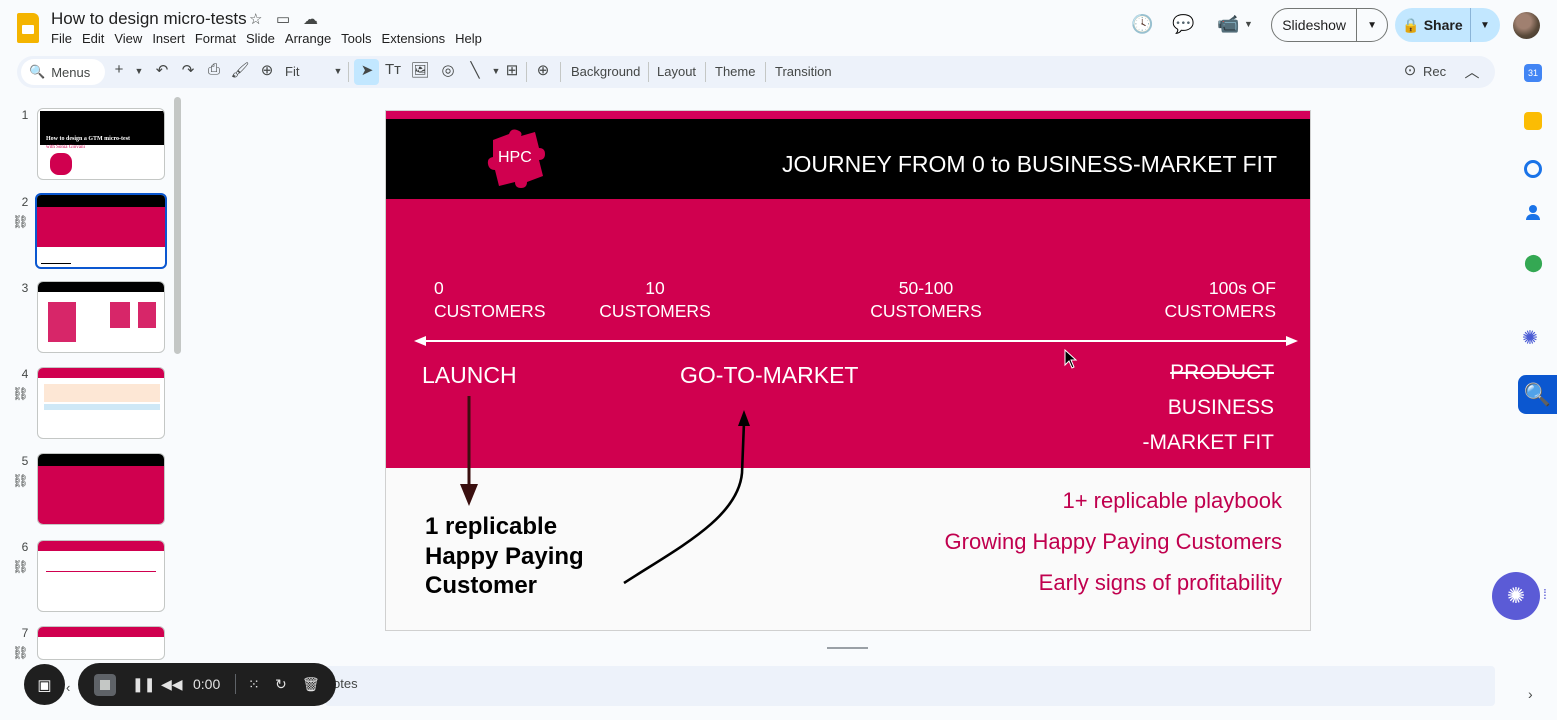 This screenshot has width=1557, height=720. Describe the element at coordinates (219, 38) in the screenshot. I see `menu-format: Format` at that location.